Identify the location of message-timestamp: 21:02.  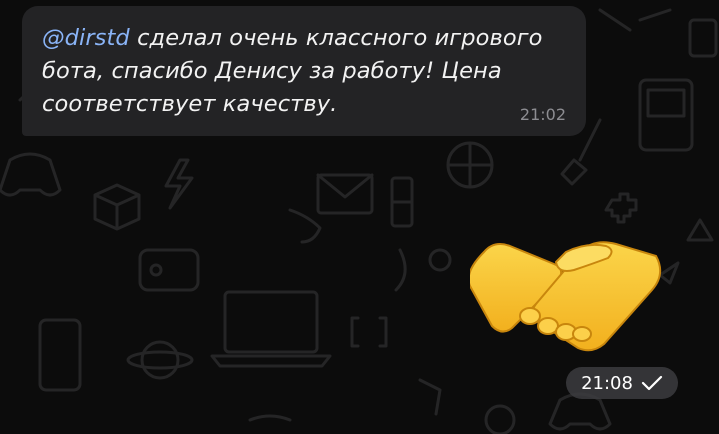
(542, 114).